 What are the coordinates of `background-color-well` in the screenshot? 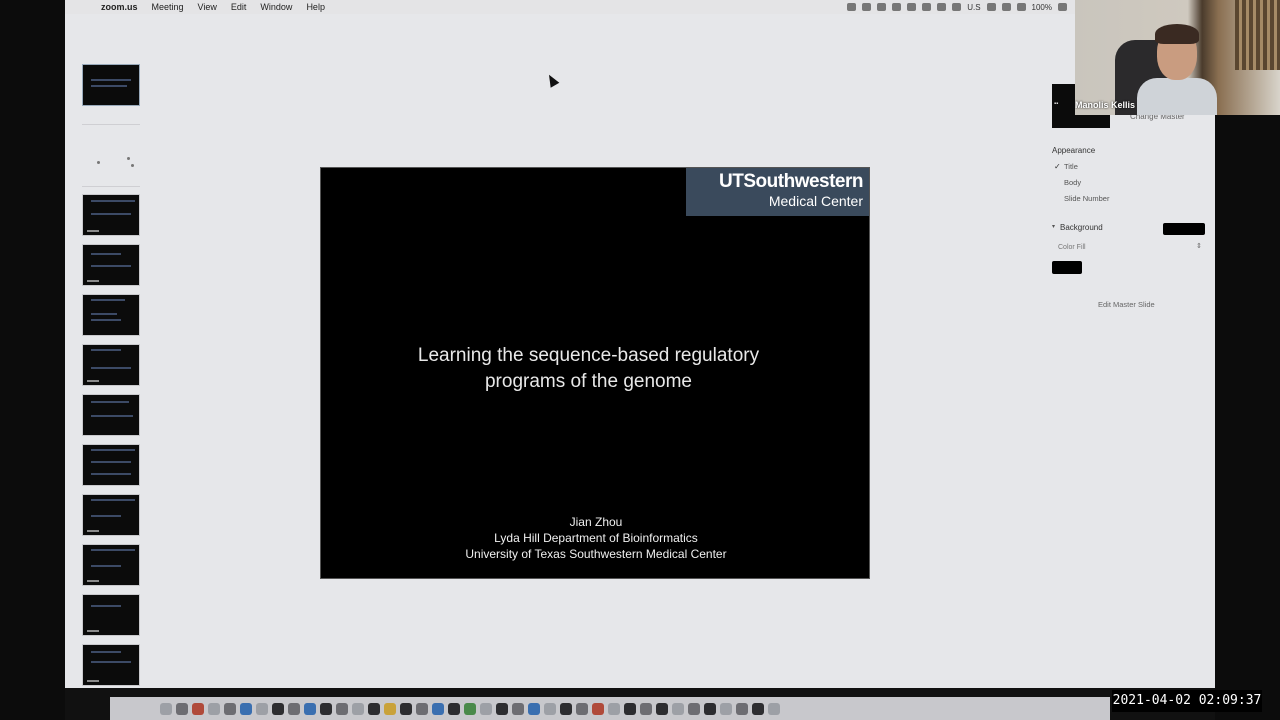 It's located at (1184, 229).